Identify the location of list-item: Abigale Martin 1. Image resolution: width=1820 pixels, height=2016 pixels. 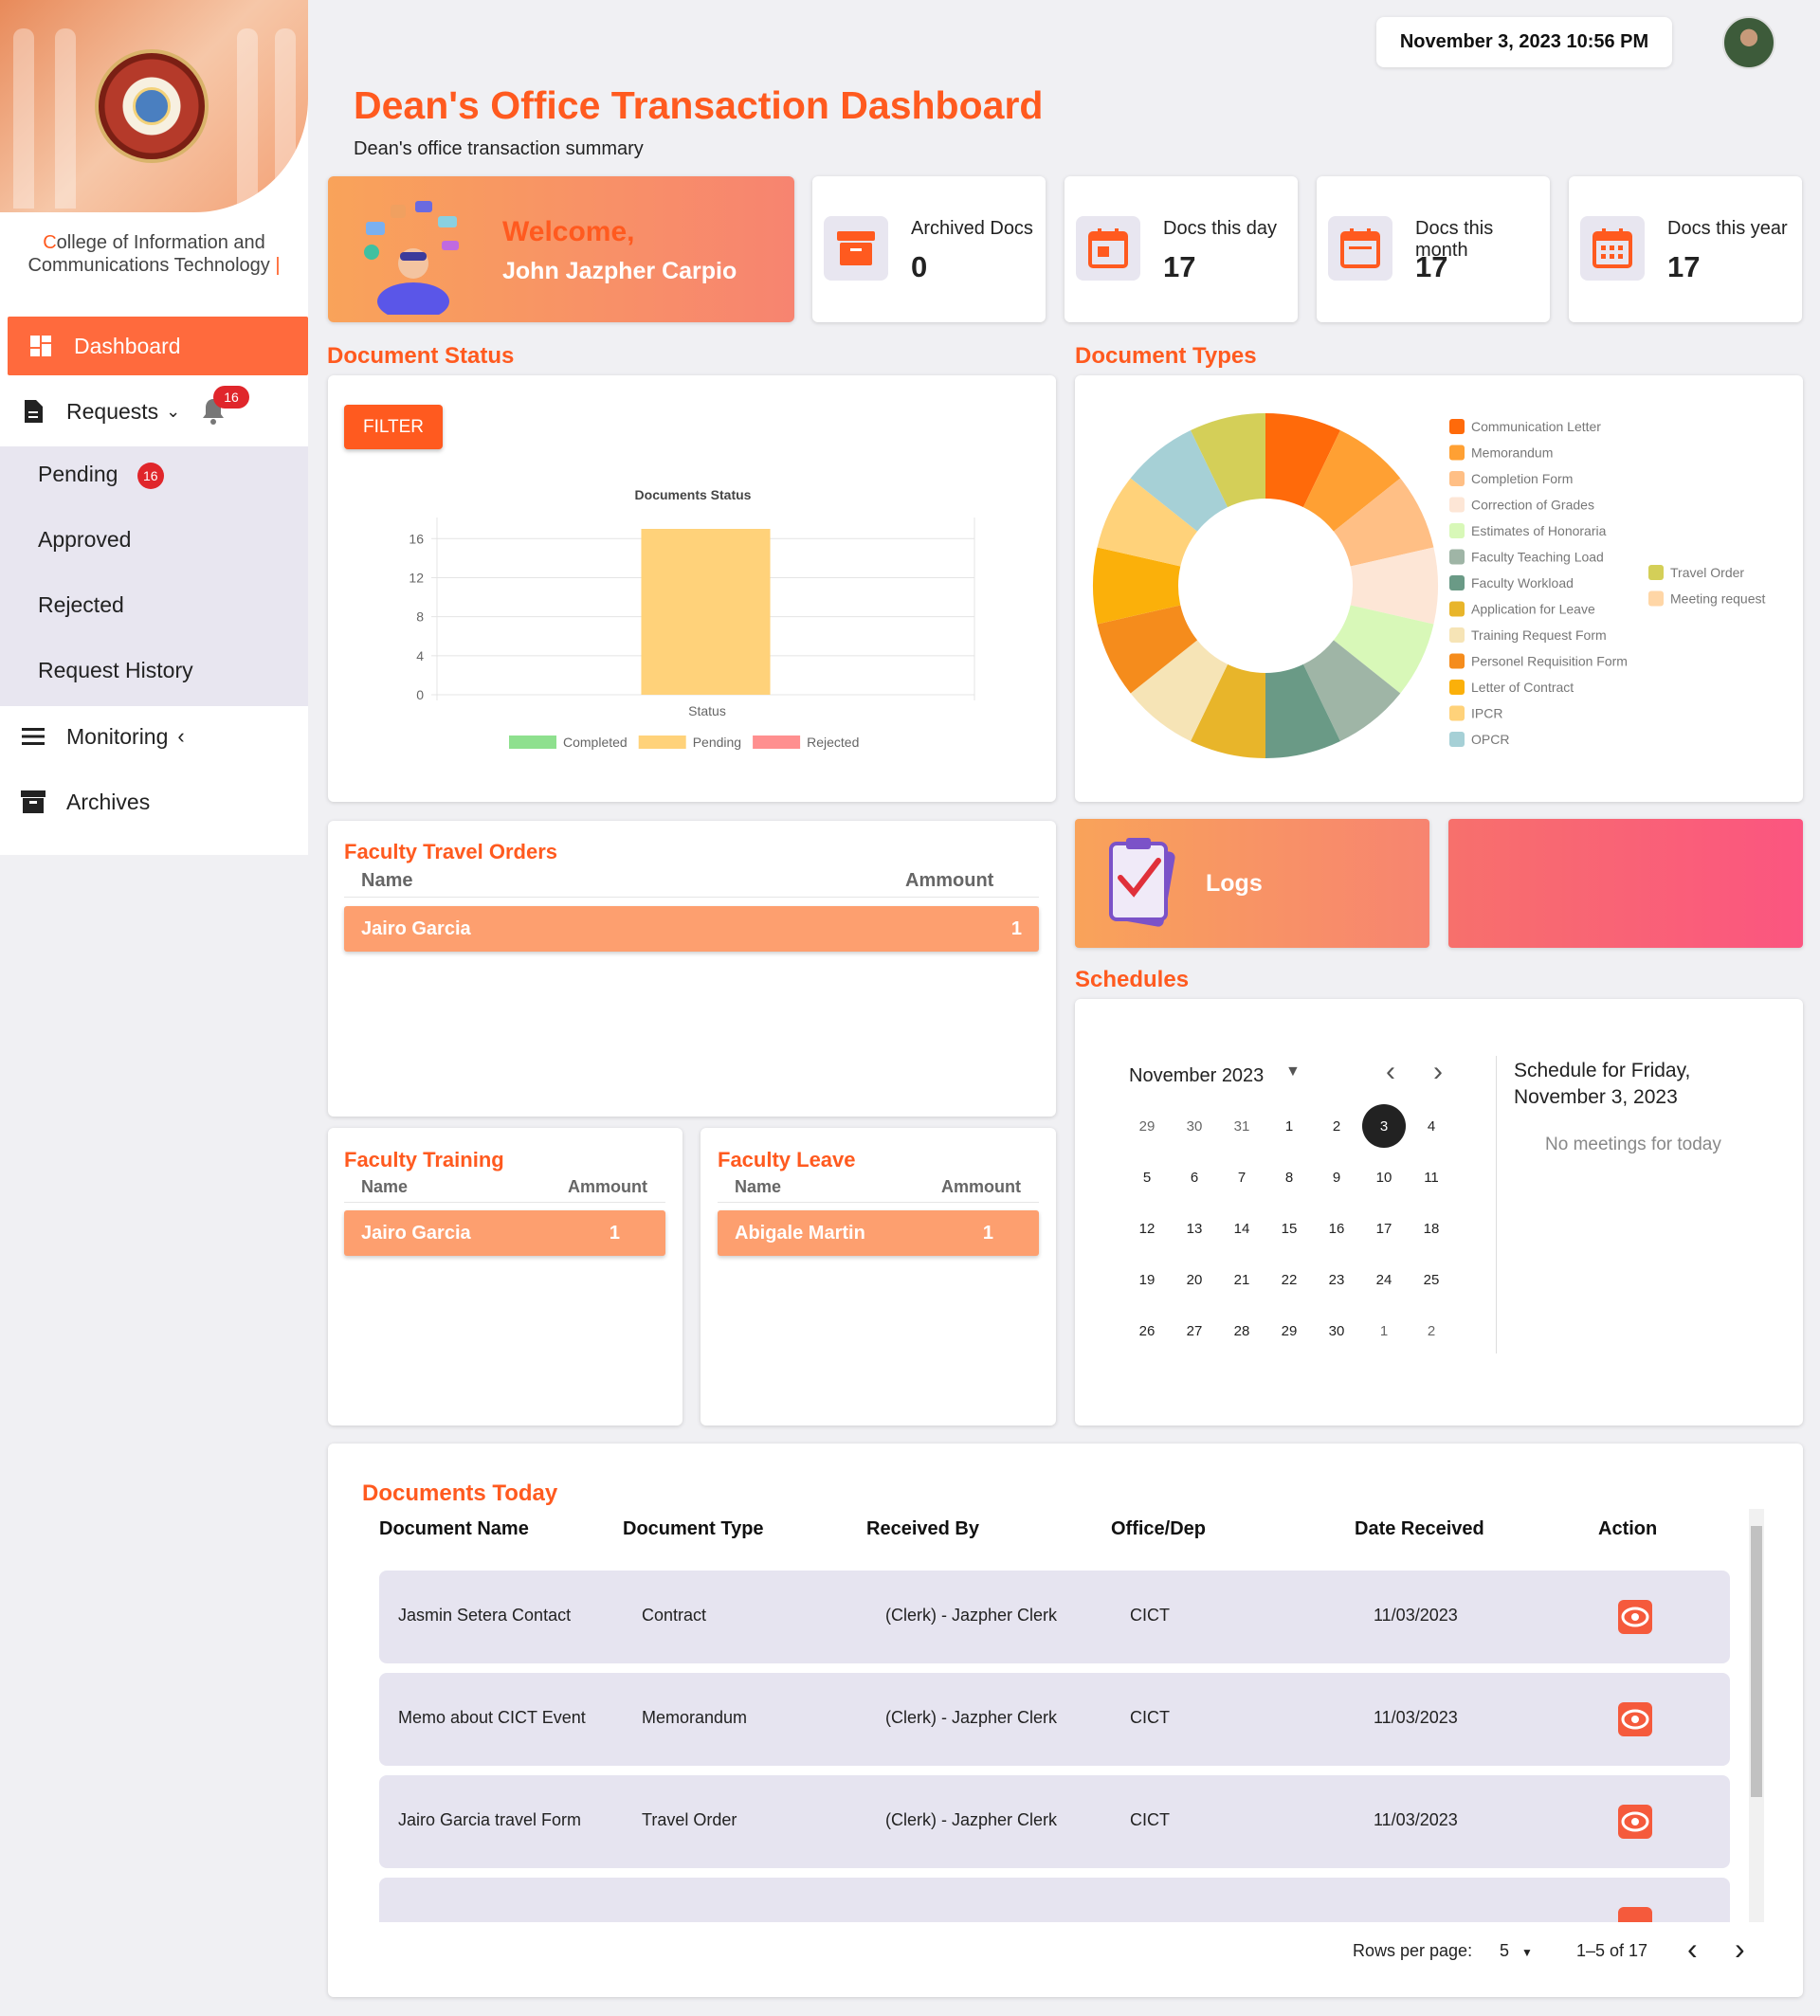
(878, 1233).